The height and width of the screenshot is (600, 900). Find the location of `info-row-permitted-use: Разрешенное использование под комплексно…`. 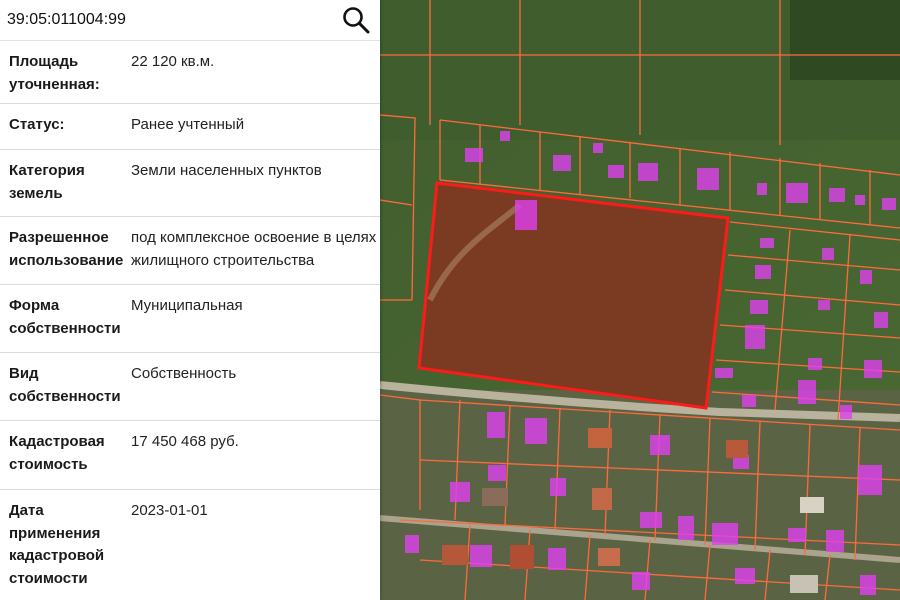

info-row-permitted-use: Разрешенное использование под комплексно… is located at coordinates (190, 251).